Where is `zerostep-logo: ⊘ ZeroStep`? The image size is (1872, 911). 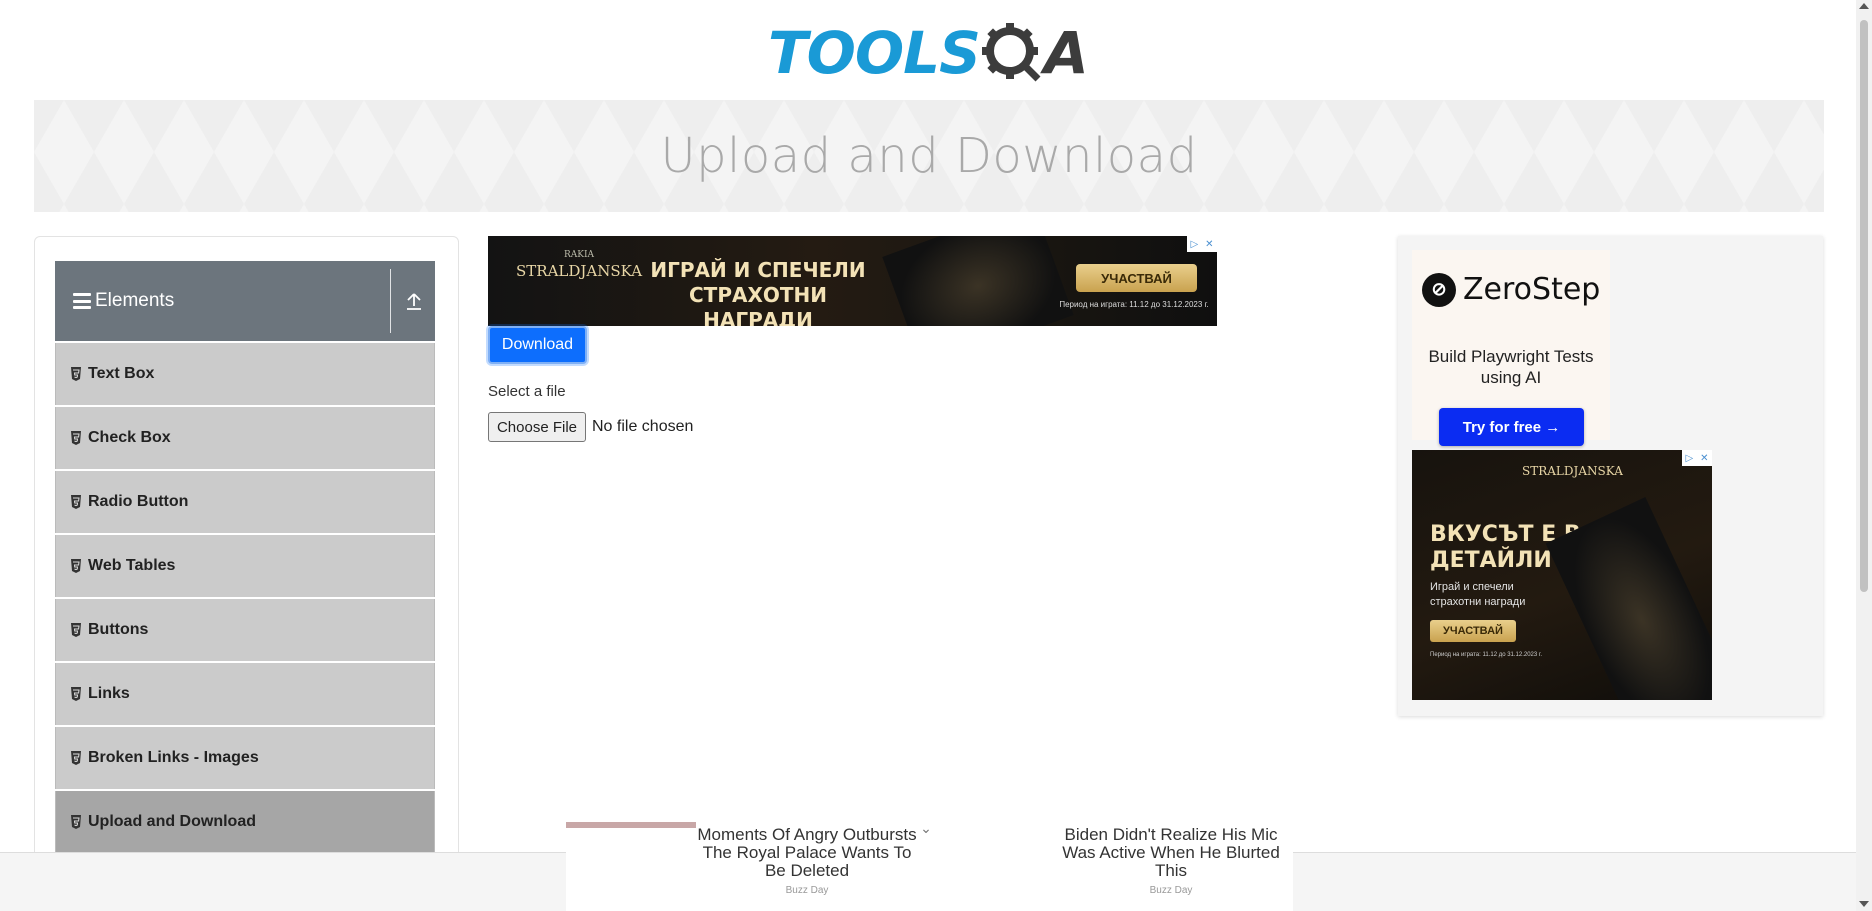
zerostep-logo: ⊘ ZeroStep is located at coordinates (1511, 289).